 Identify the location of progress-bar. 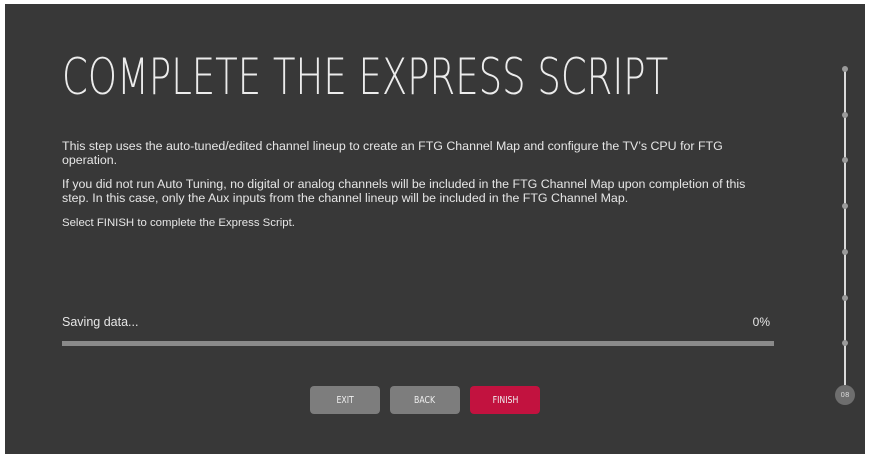
(418, 343).